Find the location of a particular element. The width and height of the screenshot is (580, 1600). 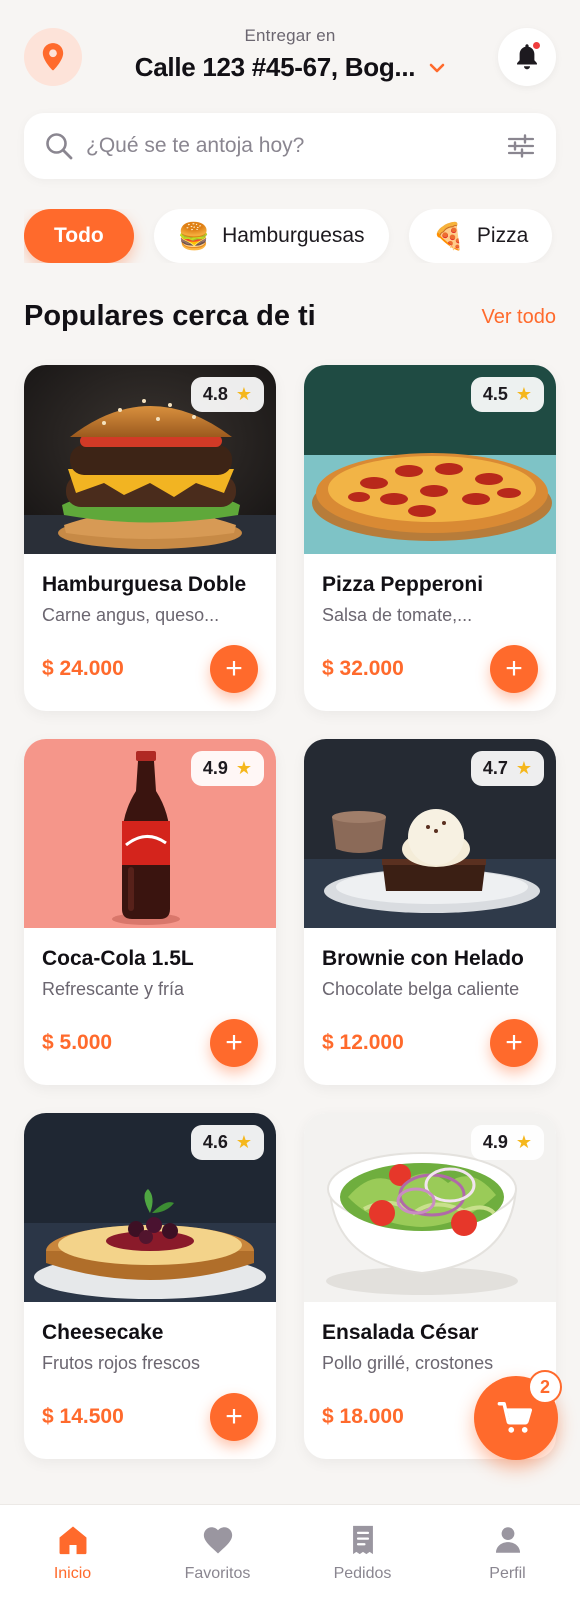

rating-badge: 4.7 ★ is located at coordinates (507, 768).